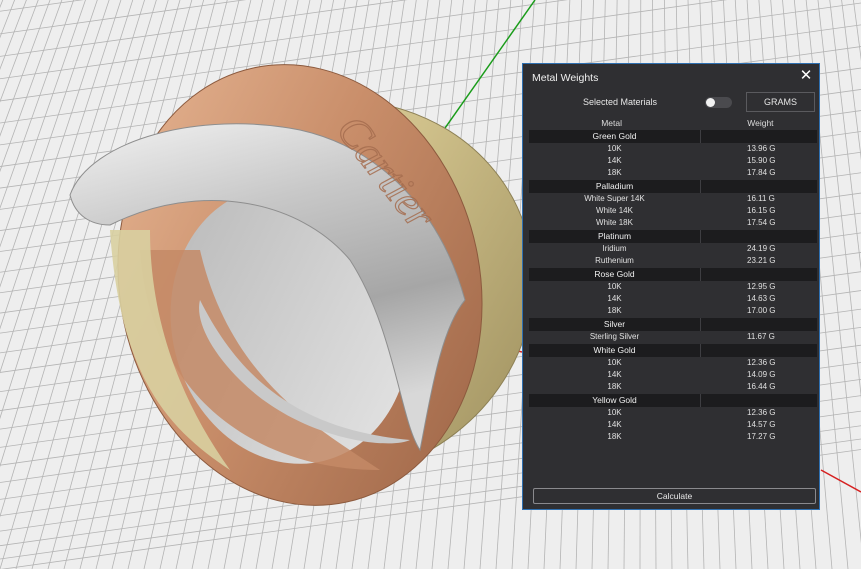 This screenshot has width=861, height=569. What do you see at coordinates (761, 374) in the screenshot?
I see `weight-cell: 14.09 G` at bounding box center [761, 374].